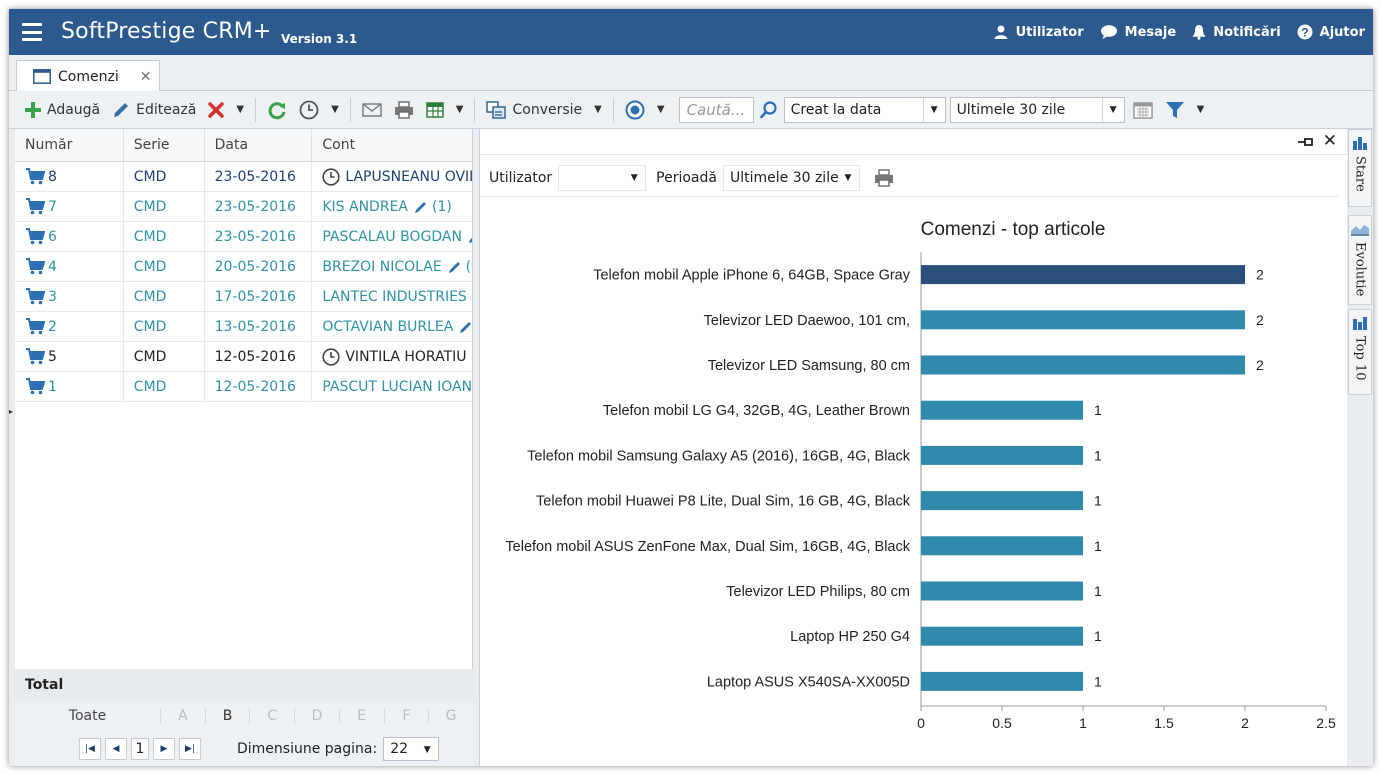  What do you see at coordinates (154, 110) in the screenshot?
I see `edit-button: Editează` at bounding box center [154, 110].